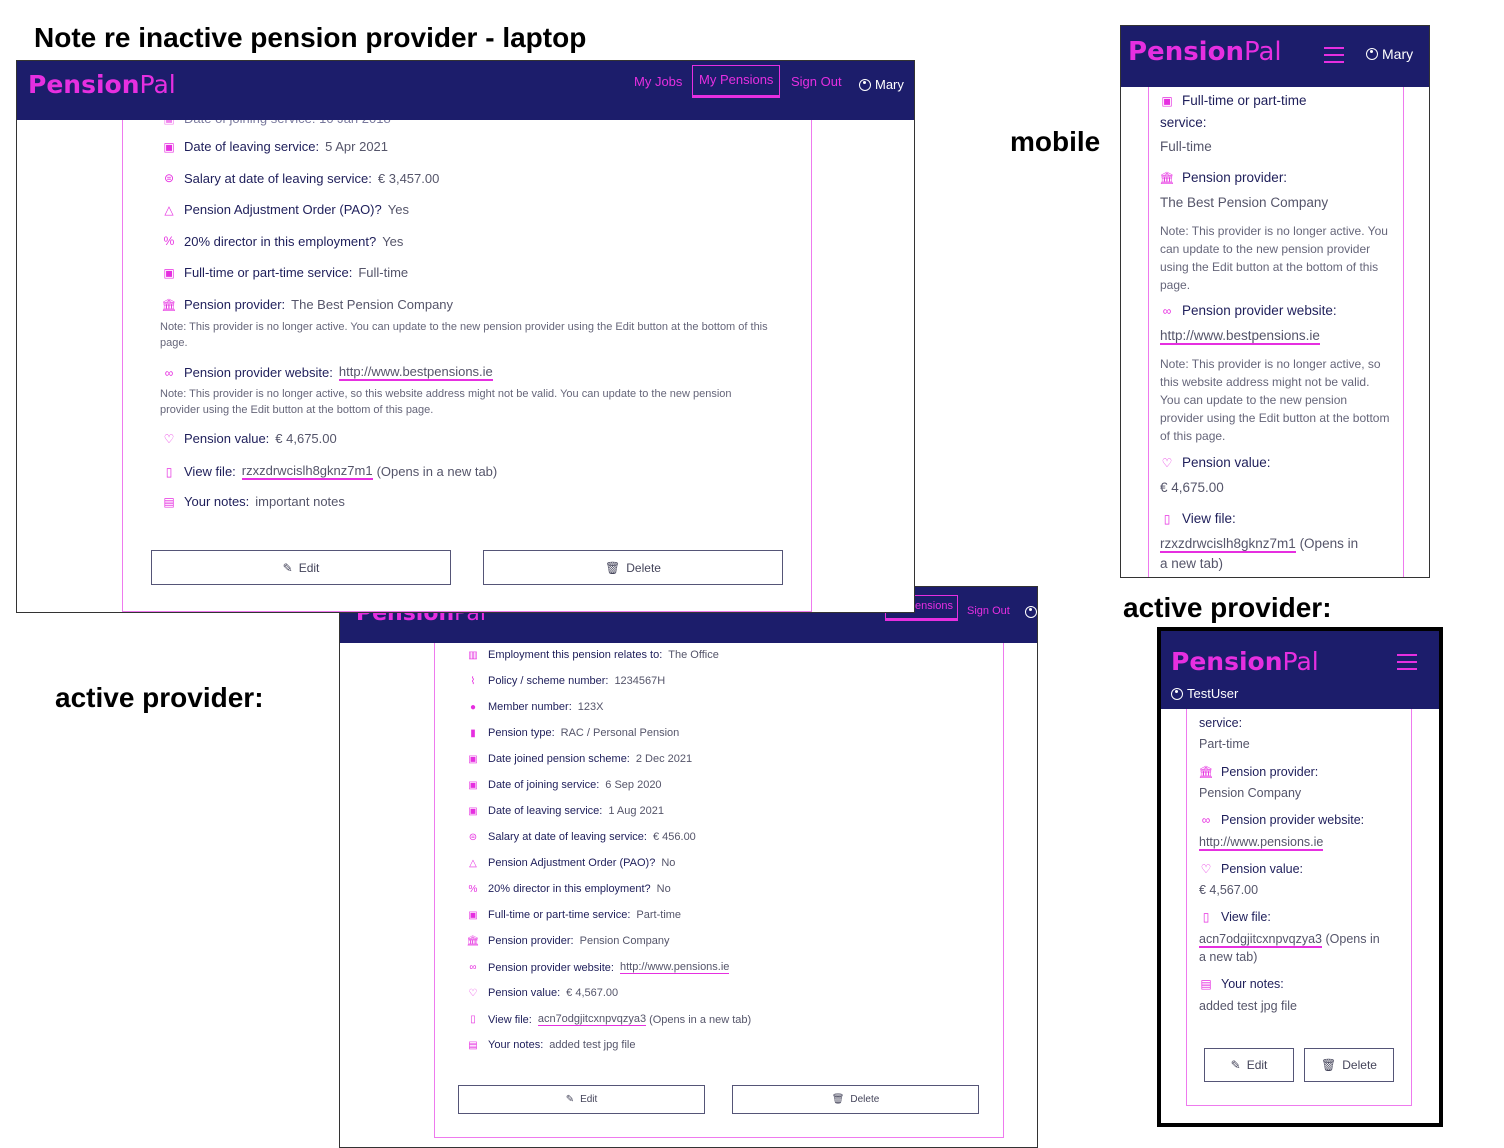 Image resolution: width=1504 pixels, height=1148 pixels. I want to click on field-value: € 456.00, so click(674, 837).